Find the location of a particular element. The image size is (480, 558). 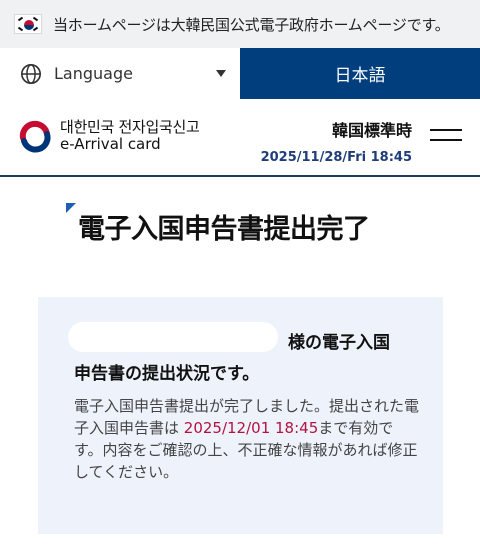

language-bar: Language 日本語 is located at coordinates (240, 73).